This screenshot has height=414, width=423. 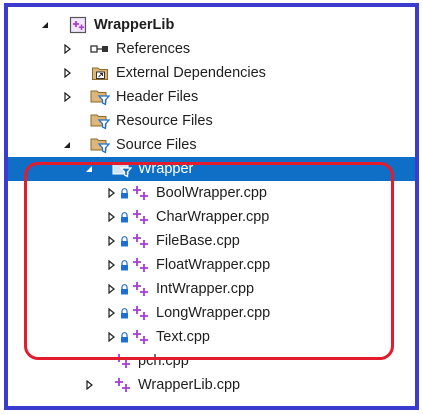 What do you see at coordinates (205, 289) in the screenshot?
I see `tree-node-label: IntWrapper.cpp` at bounding box center [205, 289].